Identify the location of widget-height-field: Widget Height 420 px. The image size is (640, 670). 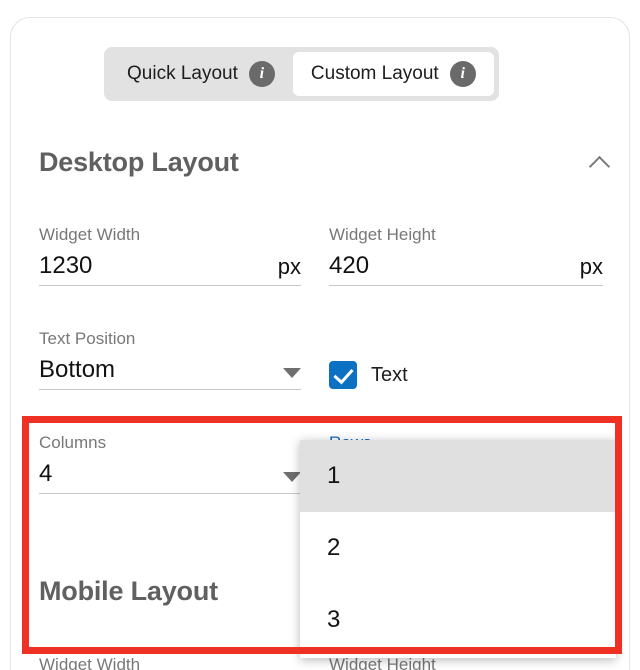
(466, 255).